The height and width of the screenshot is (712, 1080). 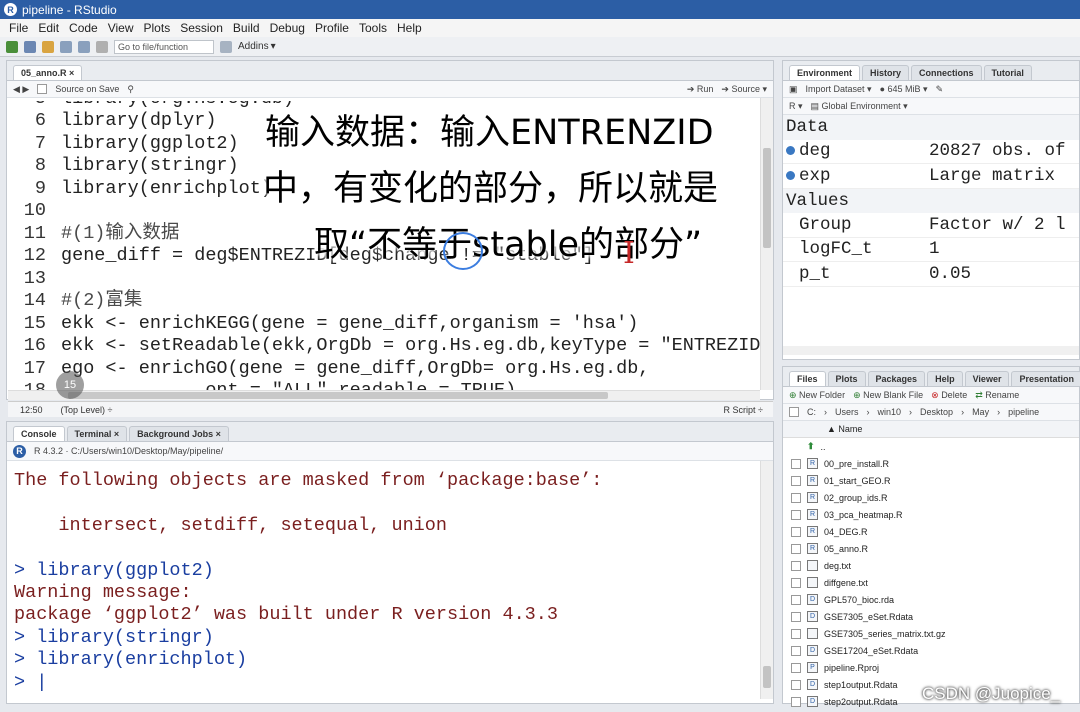 I want to click on language-dropdown: R ▾, so click(x=796, y=106).